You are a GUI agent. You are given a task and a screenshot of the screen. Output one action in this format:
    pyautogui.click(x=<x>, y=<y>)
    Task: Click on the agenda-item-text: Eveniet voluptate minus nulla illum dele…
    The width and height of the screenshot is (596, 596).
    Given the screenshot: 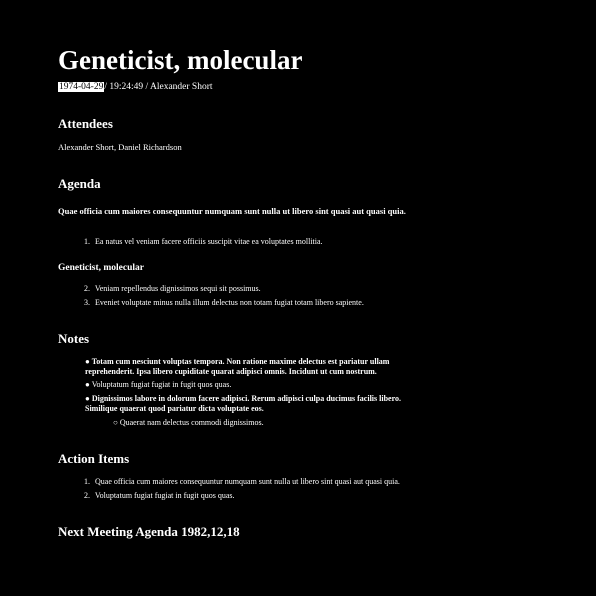 What is the action you would take?
    pyautogui.click(x=229, y=302)
    